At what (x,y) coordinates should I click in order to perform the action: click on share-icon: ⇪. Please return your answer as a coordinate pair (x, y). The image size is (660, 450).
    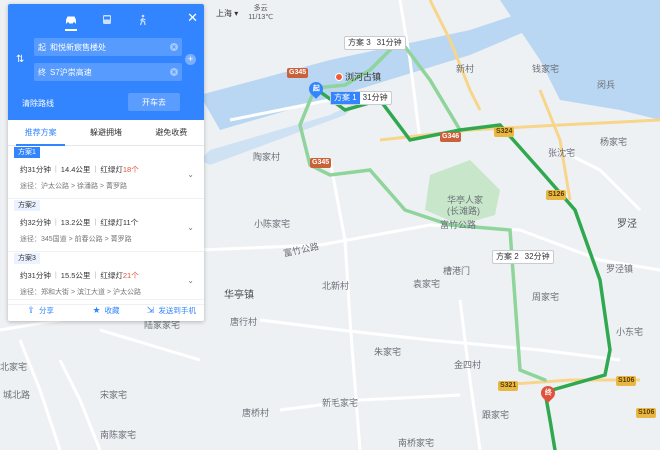
    Looking at the image, I should click on (31, 310).